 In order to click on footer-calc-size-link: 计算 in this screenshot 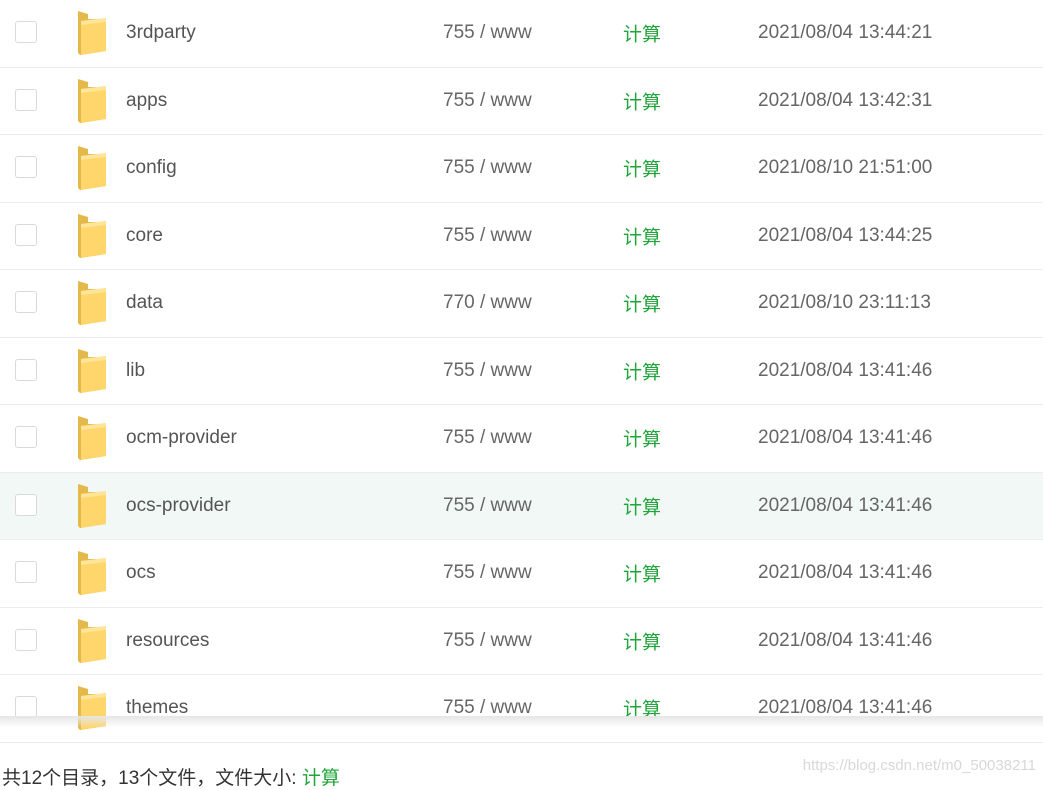, I will do `click(321, 778)`.